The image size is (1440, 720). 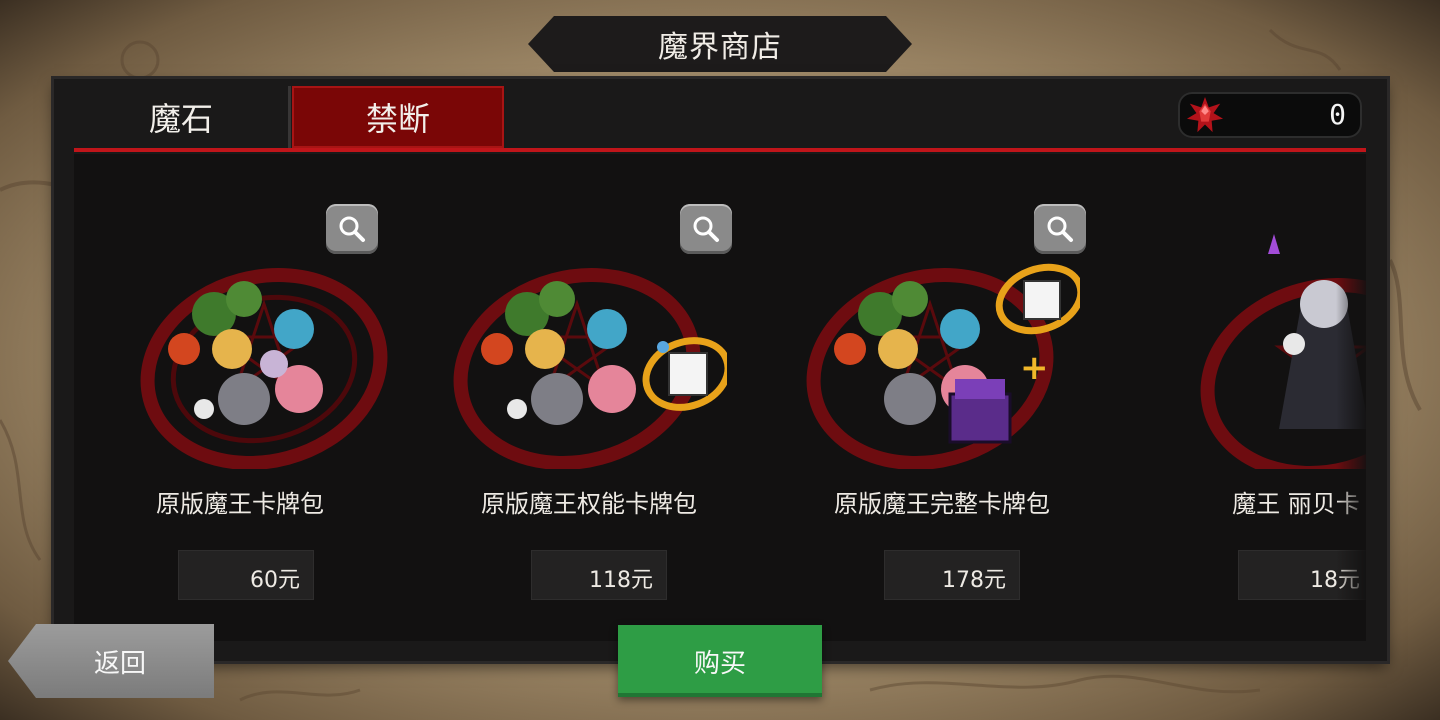 What do you see at coordinates (1351, 397) in the screenshot?
I see `scroll-fade` at bounding box center [1351, 397].